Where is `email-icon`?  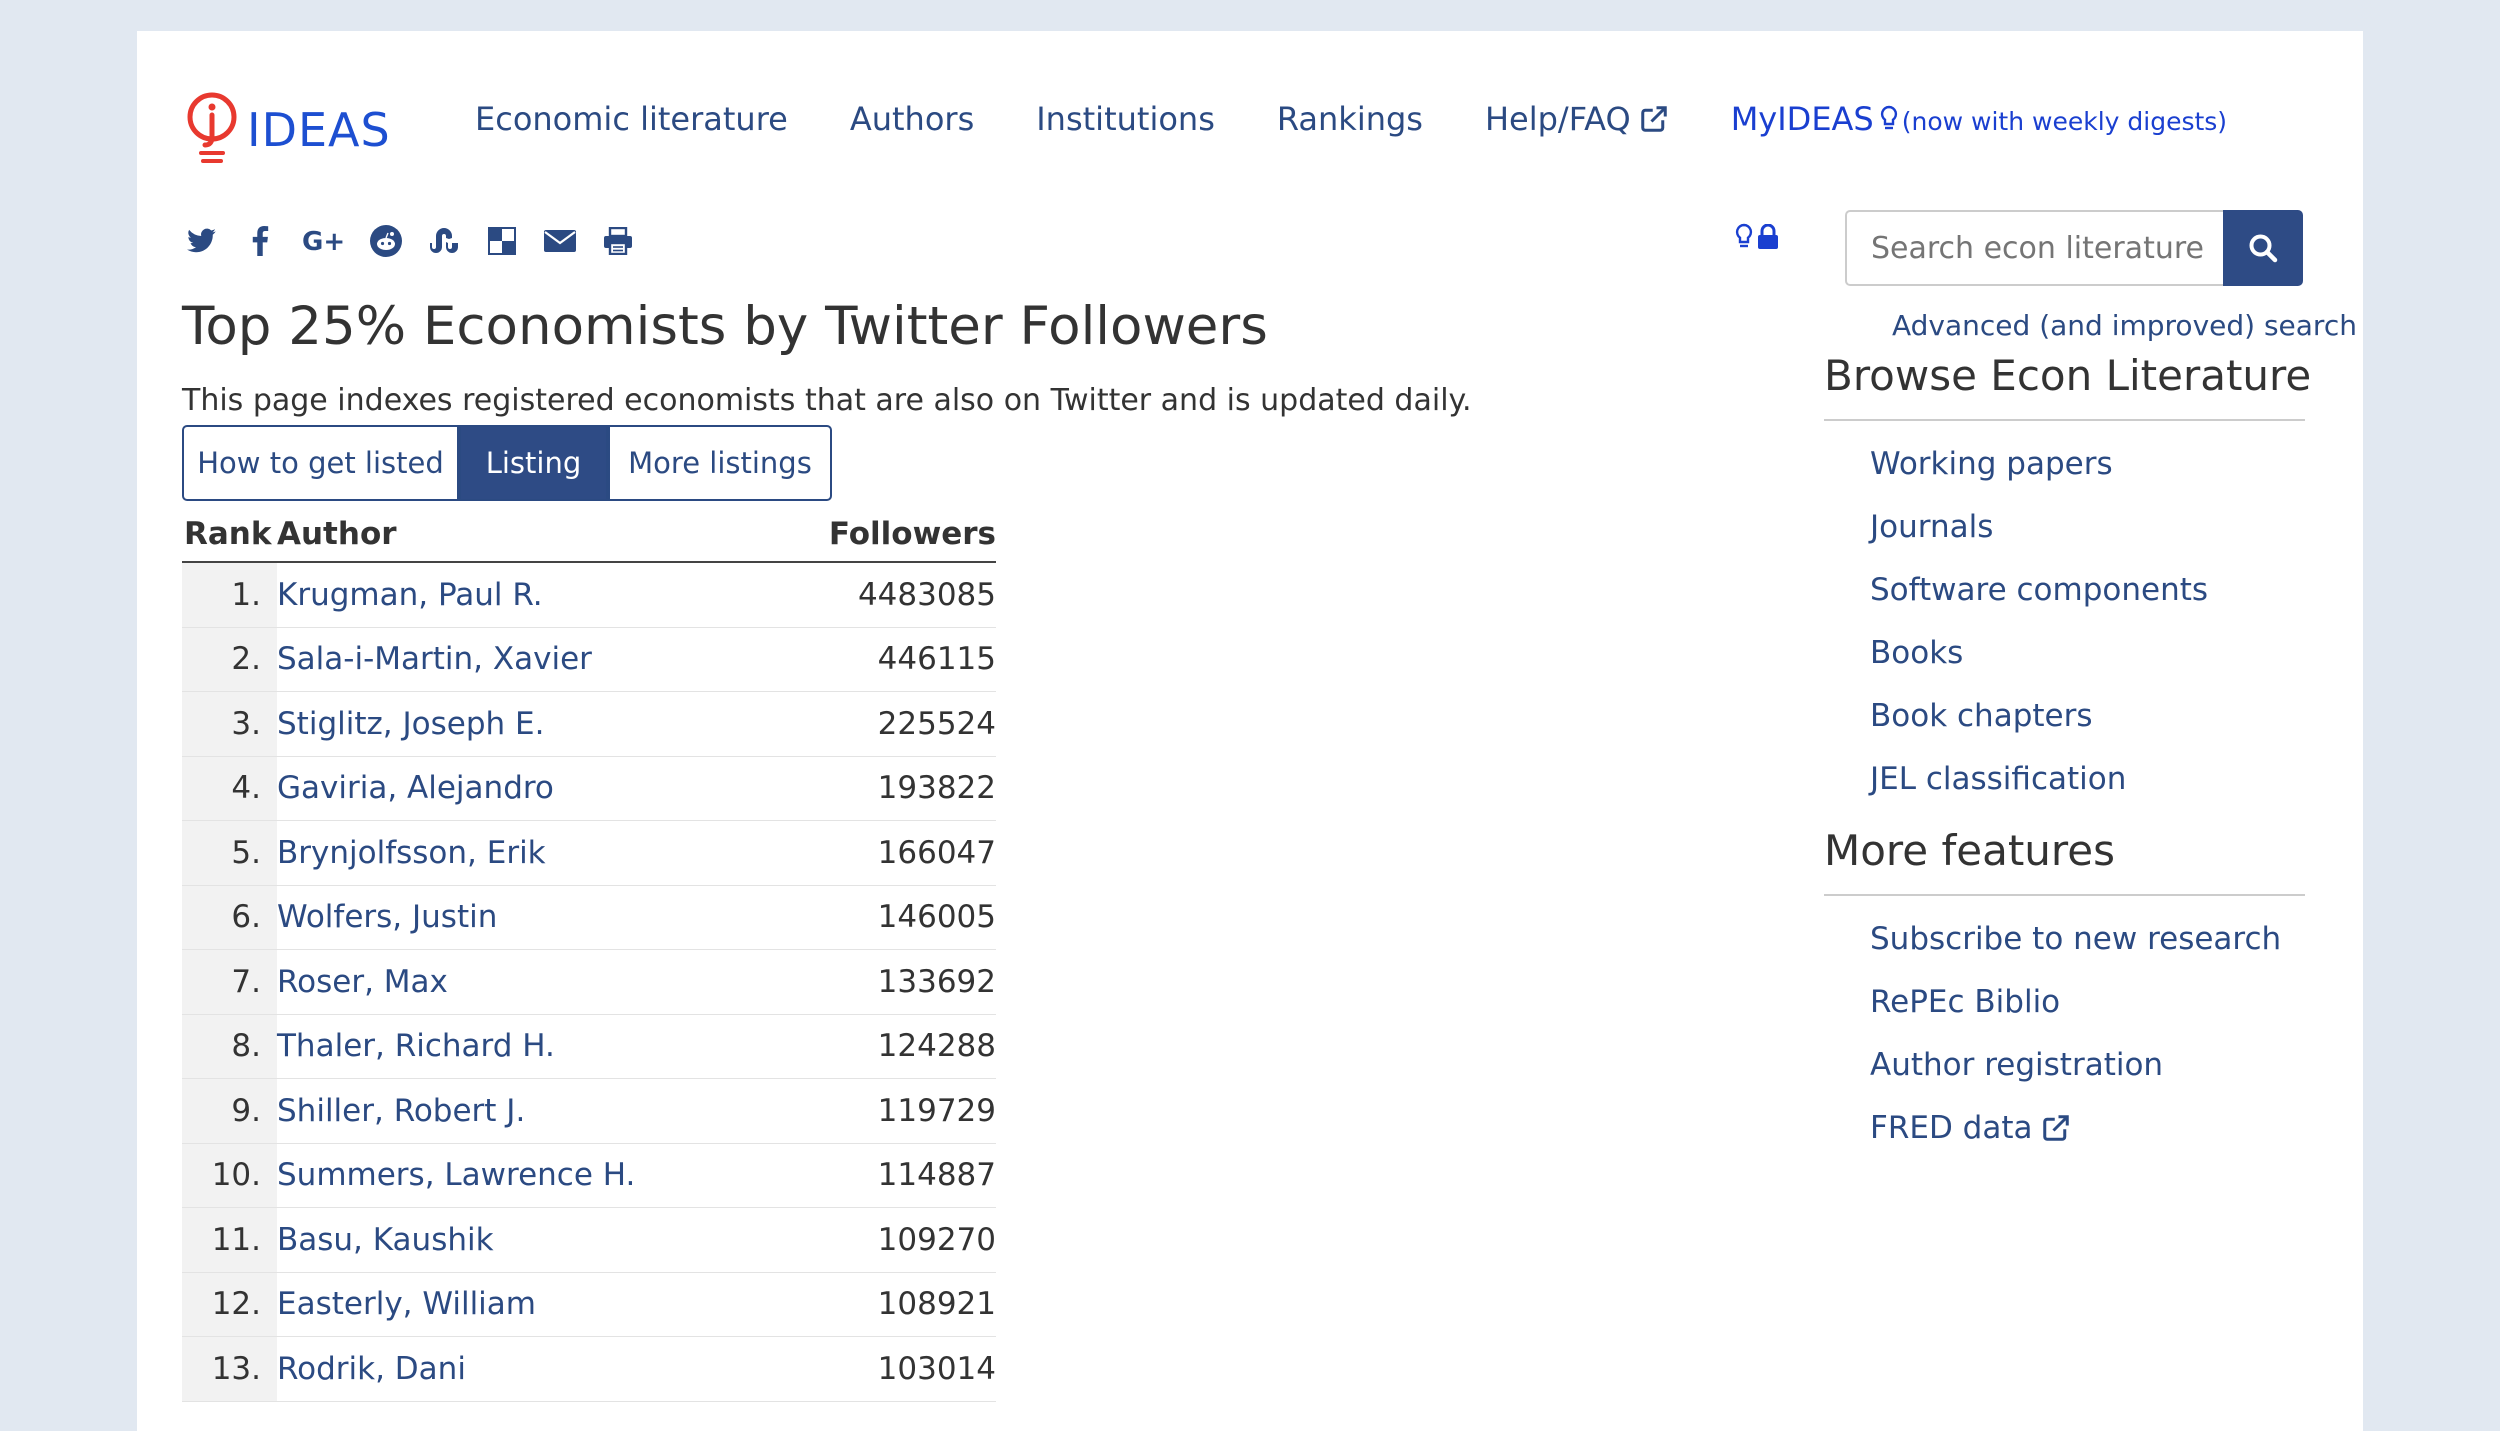
email-icon is located at coordinates (560, 241).